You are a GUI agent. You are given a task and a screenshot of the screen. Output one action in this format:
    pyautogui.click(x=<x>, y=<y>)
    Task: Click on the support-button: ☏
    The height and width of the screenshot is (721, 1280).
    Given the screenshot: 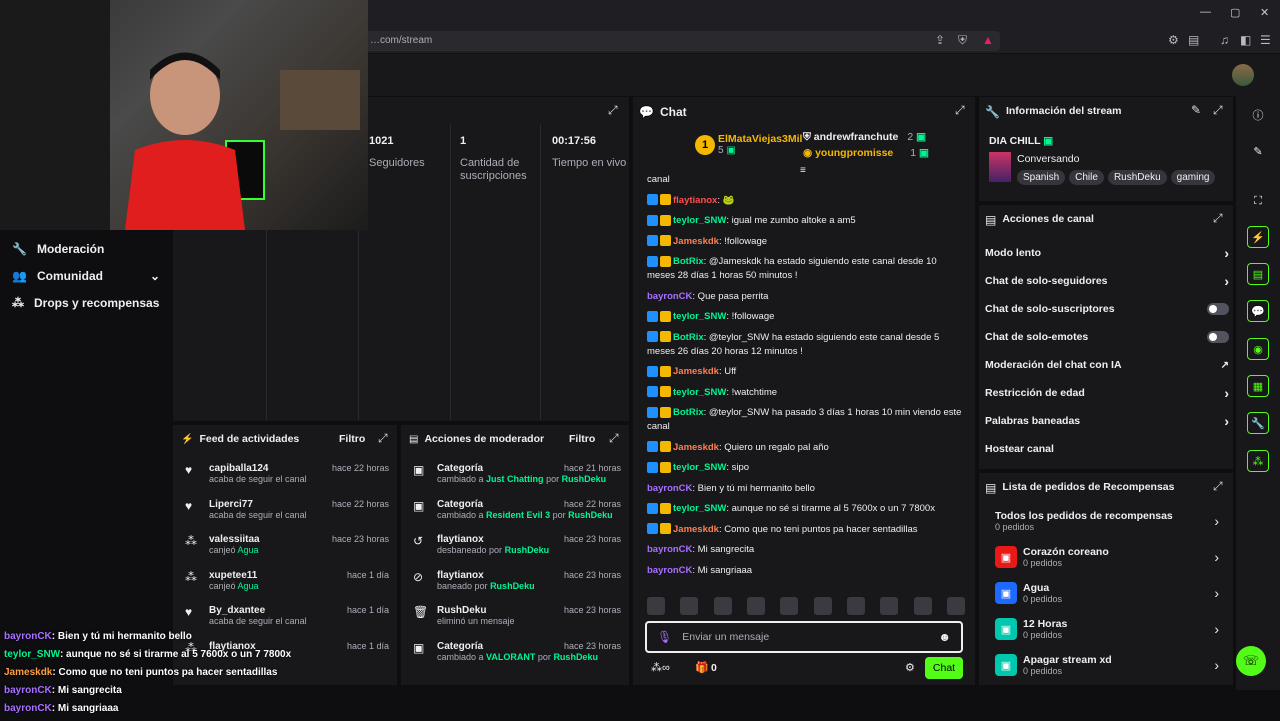 What is the action you would take?
    pyautogui.click(x=1251, y=661)
    